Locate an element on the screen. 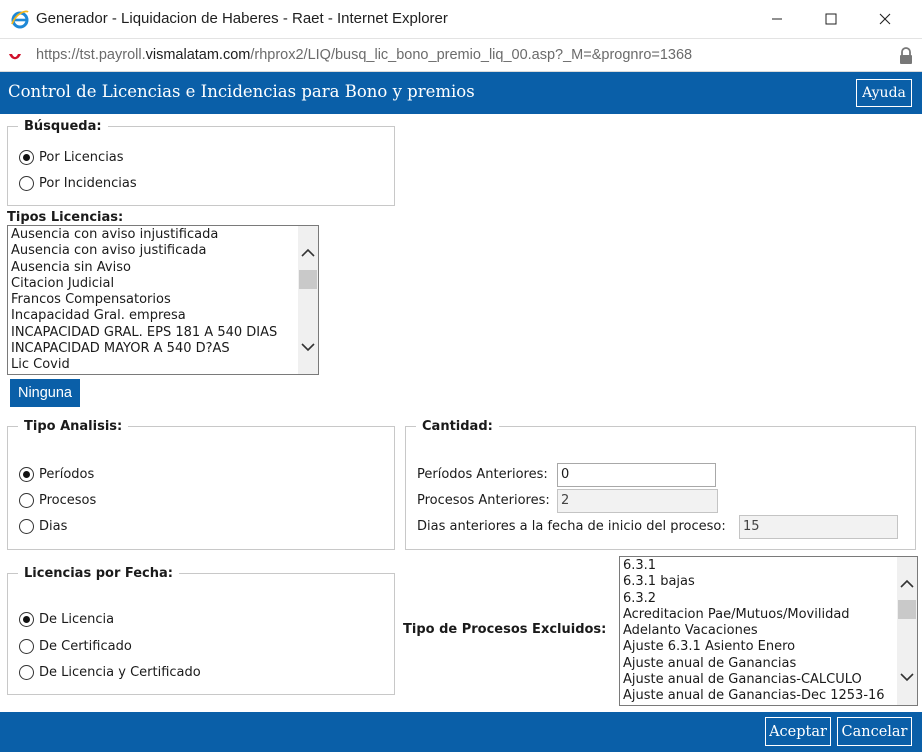 The width and height of the screenshot is (922, 752). list-item: Adelanto Vacaciones is located at coordinates (754, 631).